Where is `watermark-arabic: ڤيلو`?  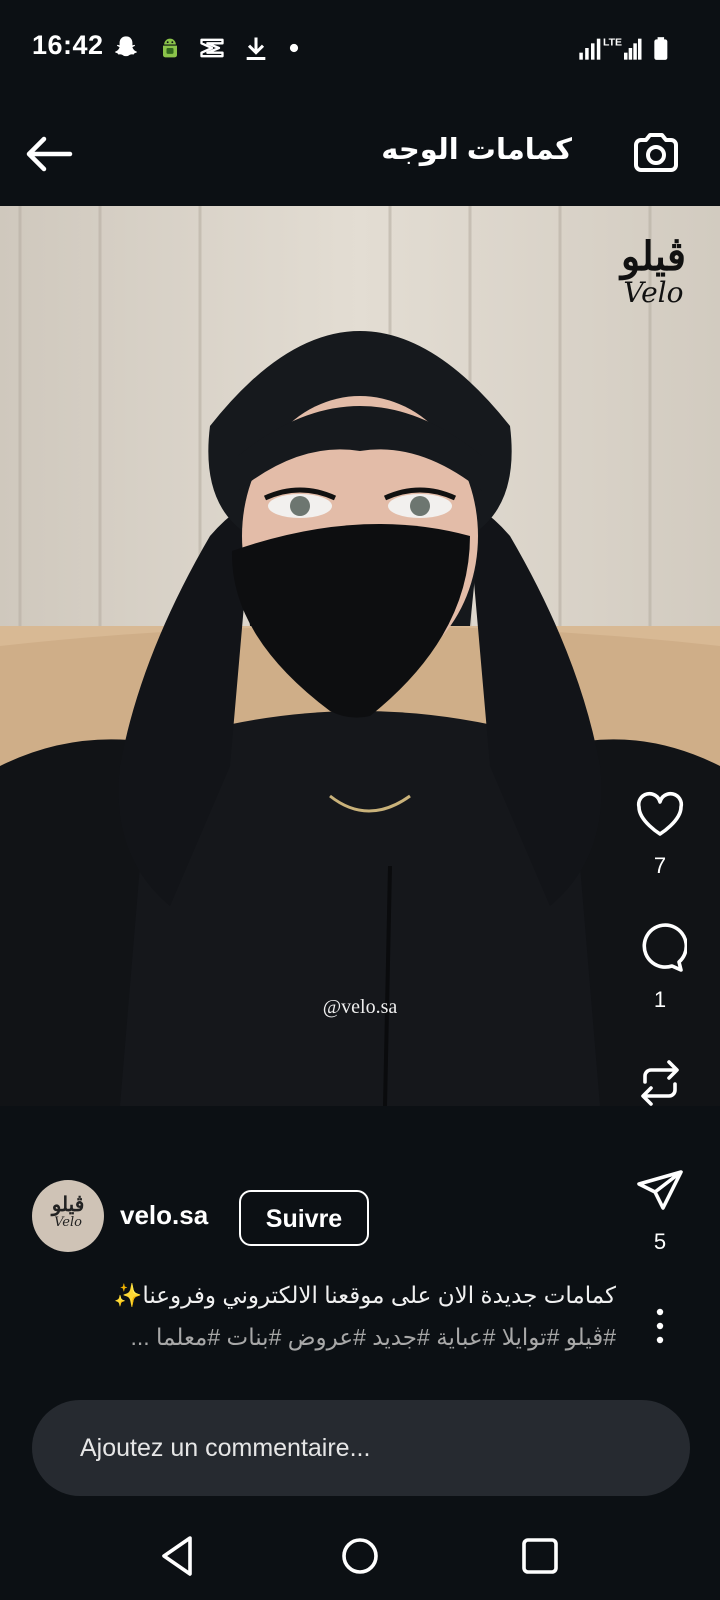 watermark-arabic: ڤيلو is located at coordinates (653, 256).